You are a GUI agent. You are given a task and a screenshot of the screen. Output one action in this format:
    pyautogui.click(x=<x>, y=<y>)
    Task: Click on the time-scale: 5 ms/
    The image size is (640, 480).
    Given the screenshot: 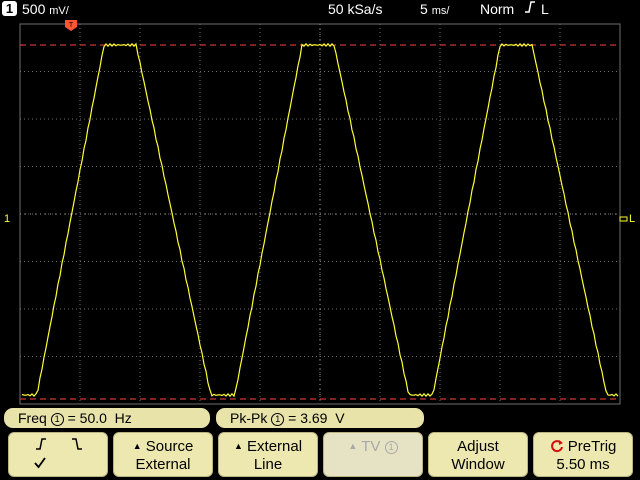 What is the action you would take?
    pyautogui.click(x=434, y=10)
    